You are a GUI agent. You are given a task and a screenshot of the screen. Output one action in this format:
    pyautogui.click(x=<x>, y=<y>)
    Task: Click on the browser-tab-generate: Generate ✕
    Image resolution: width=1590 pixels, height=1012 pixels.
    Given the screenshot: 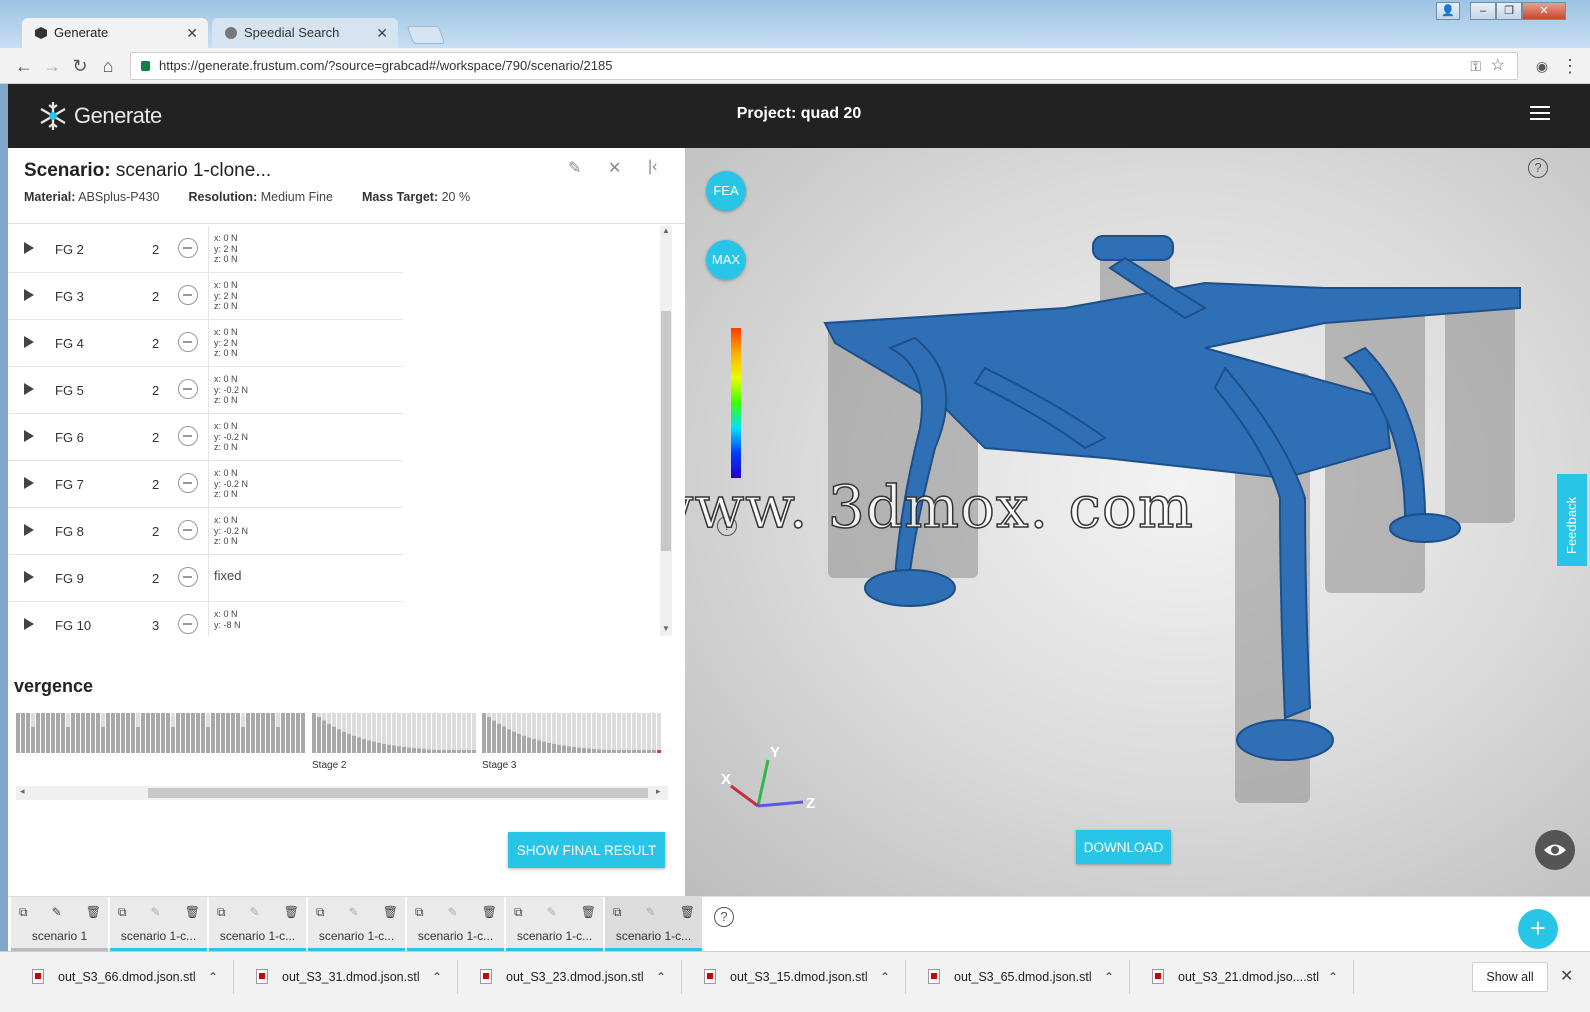 What is the action you would take?
    pyautogui.click(x=115, y=33)
    